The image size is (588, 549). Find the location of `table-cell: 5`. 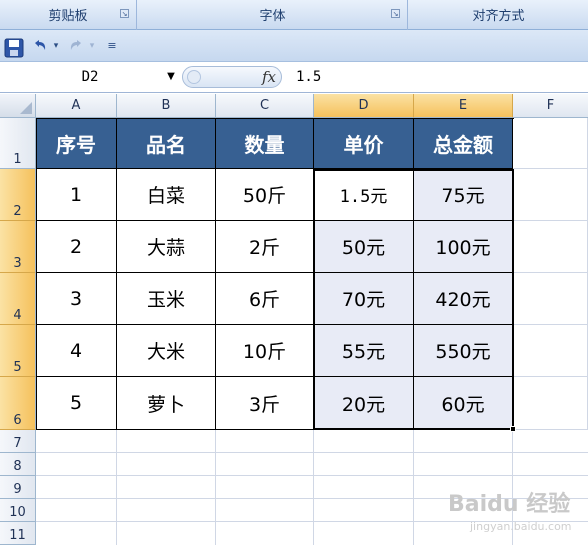

table-cell: 5 is located at coordinates (76, 403).